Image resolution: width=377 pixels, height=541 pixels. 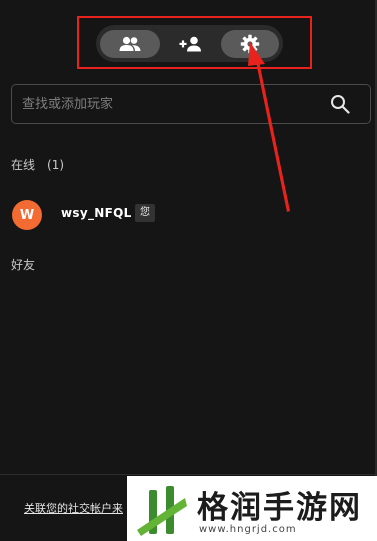 I want to click on person-add-icon, so click(x=190, y=44).